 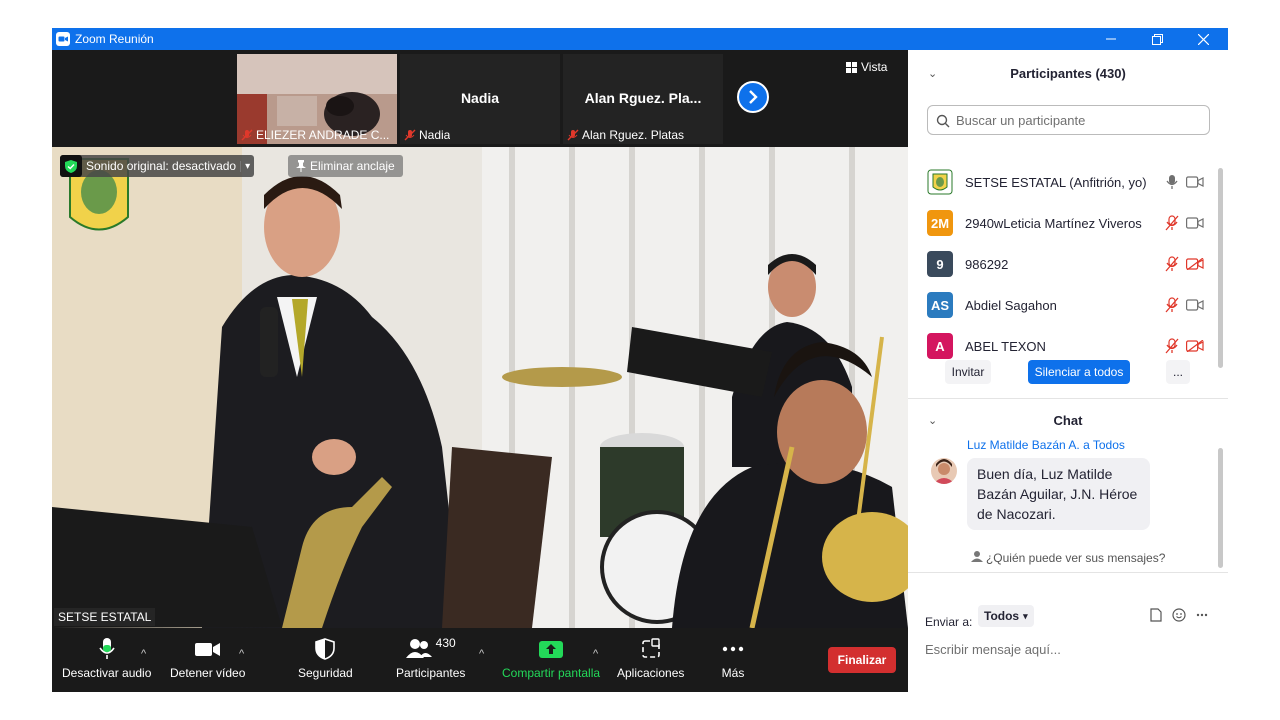 What do you see at coordinates (640, 39) in the screenshot?
I see `title-bar: Zoom Reunión` at bounding box center [640, 39].